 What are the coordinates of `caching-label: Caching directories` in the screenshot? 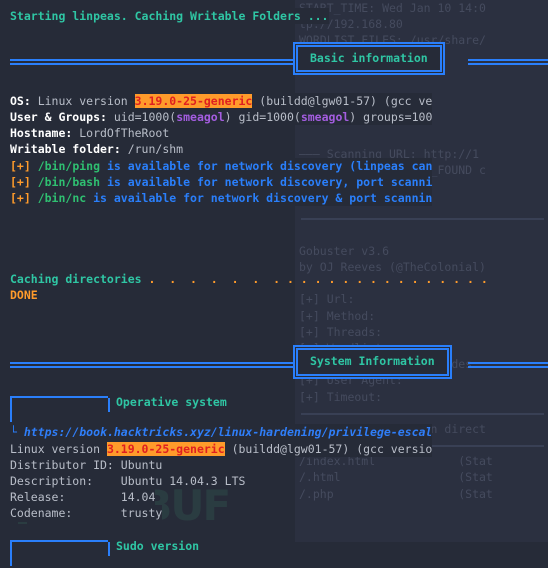 It's located at (76, 279).